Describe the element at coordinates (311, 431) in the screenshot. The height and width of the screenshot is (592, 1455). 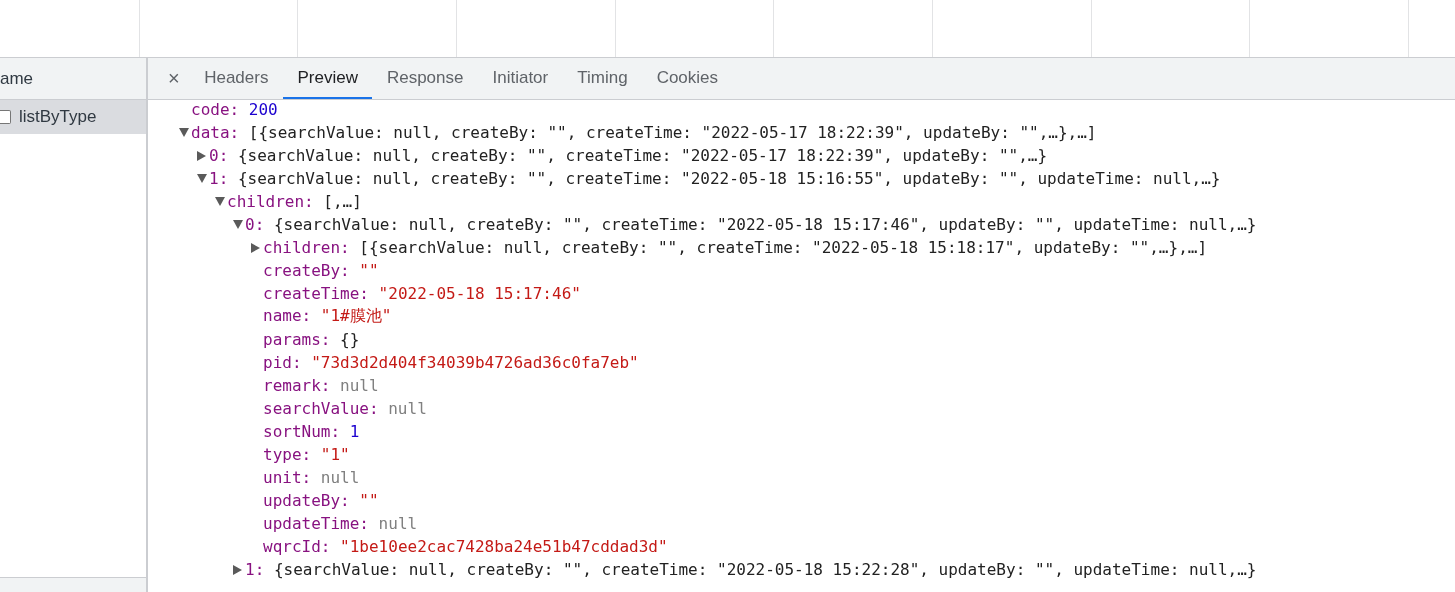
I see `property-line: sortNum: 1` at that location.